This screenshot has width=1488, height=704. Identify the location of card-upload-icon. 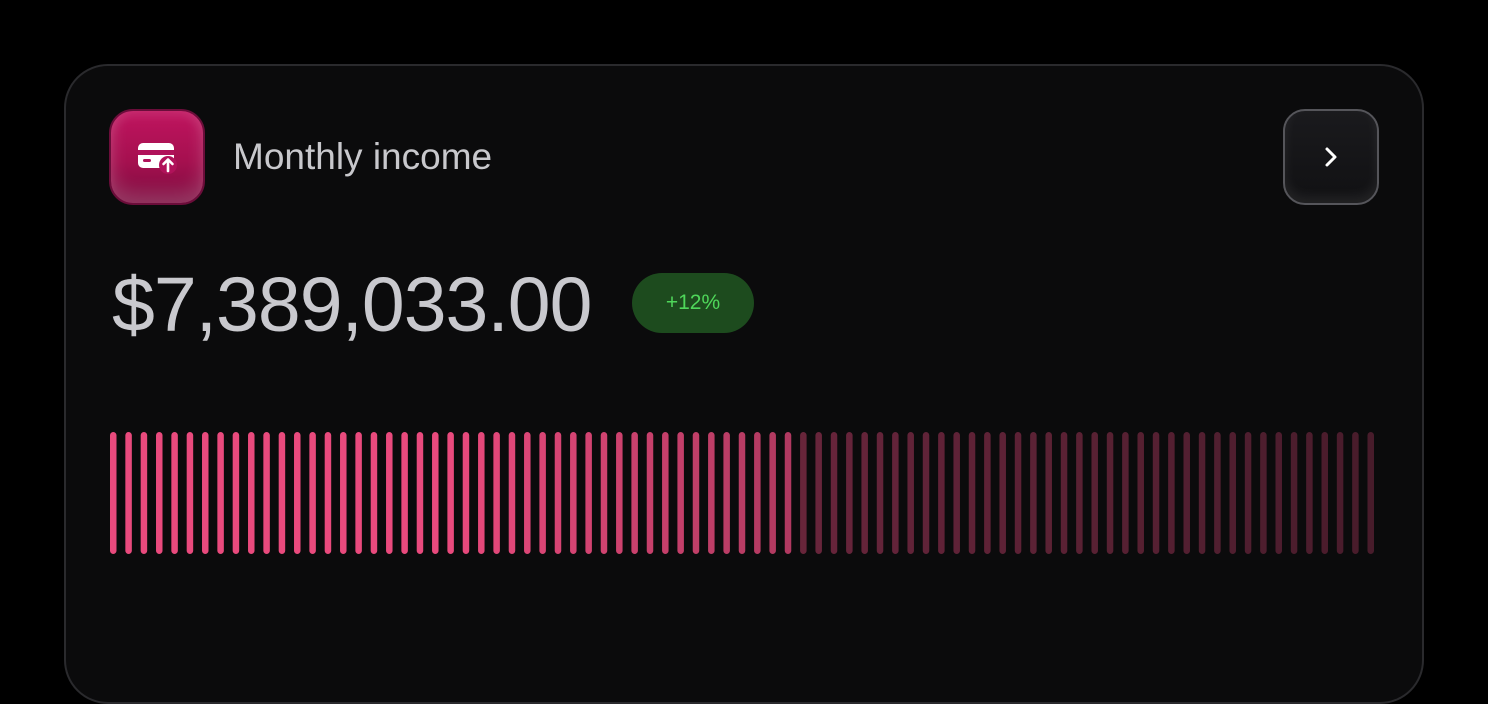
(157, 157).